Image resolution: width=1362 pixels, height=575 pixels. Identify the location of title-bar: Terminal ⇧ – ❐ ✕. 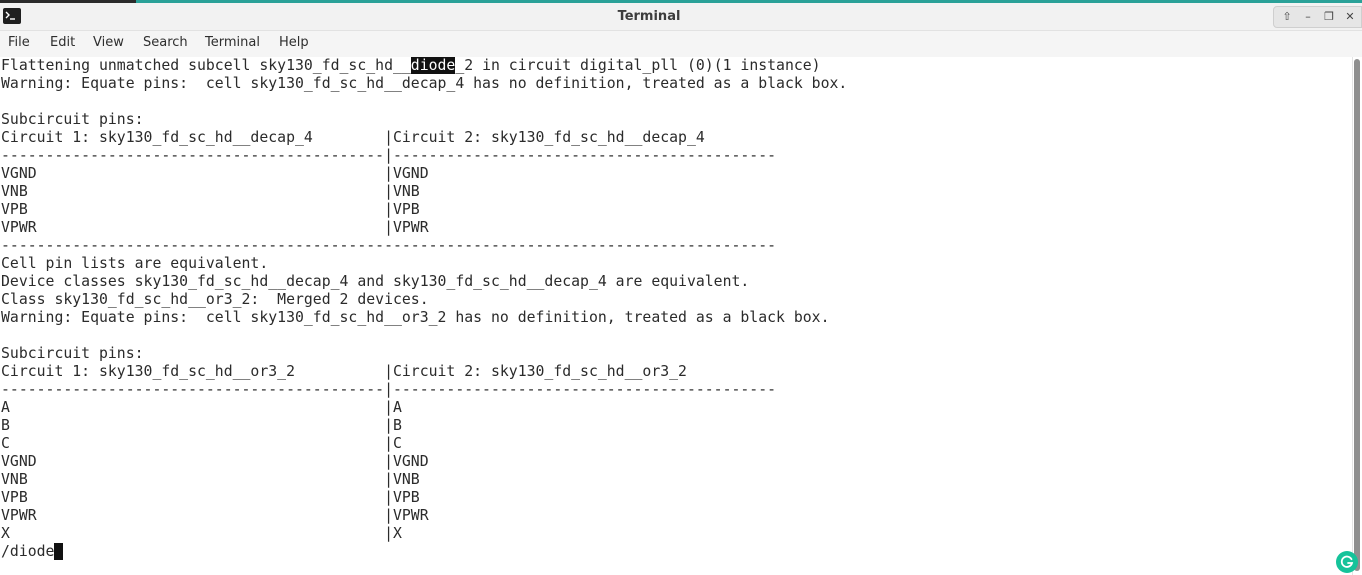
(681, 17).